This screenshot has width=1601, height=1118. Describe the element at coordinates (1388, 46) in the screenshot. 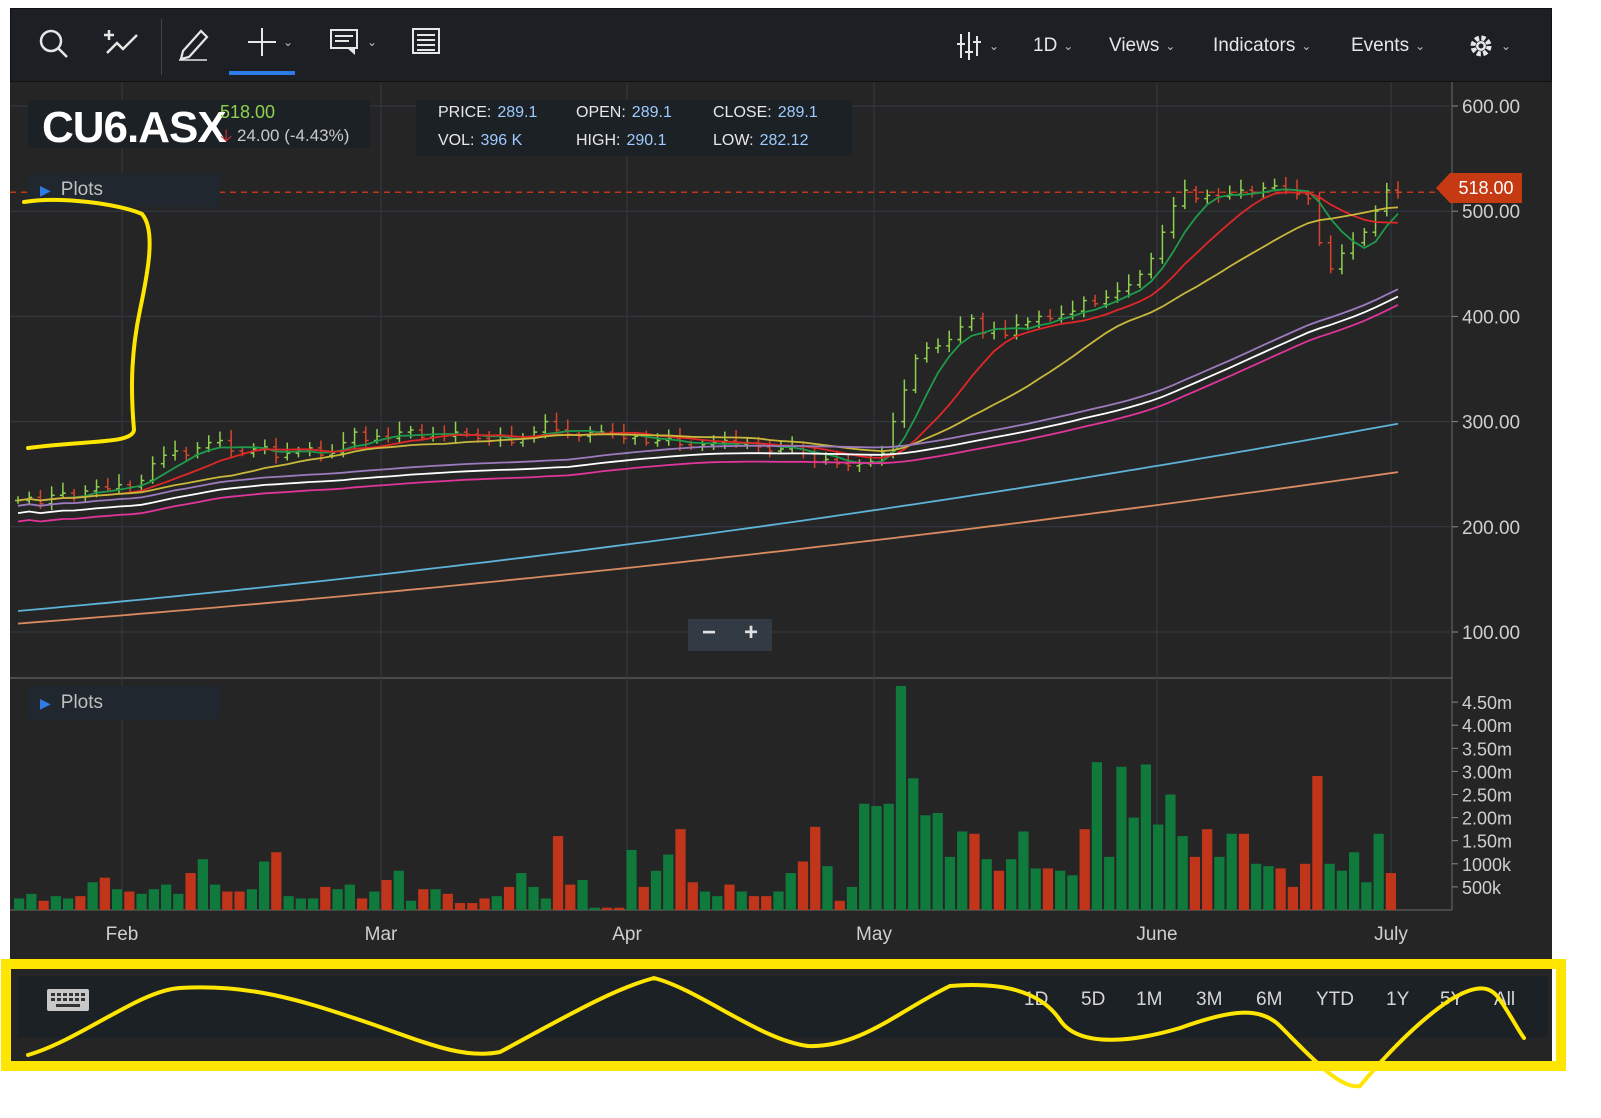

I see `events-dropdown: Events ⌄` at that location.